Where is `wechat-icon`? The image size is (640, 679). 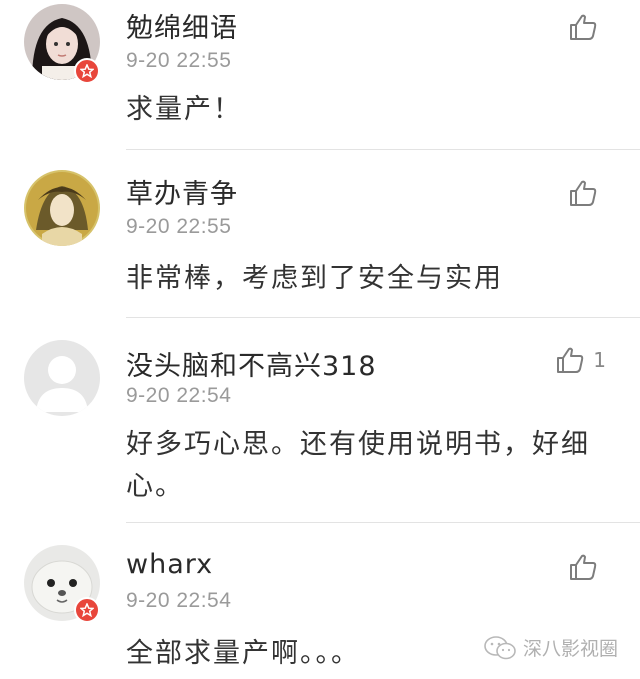
wechat-icon is located at coordinates (500, 647).